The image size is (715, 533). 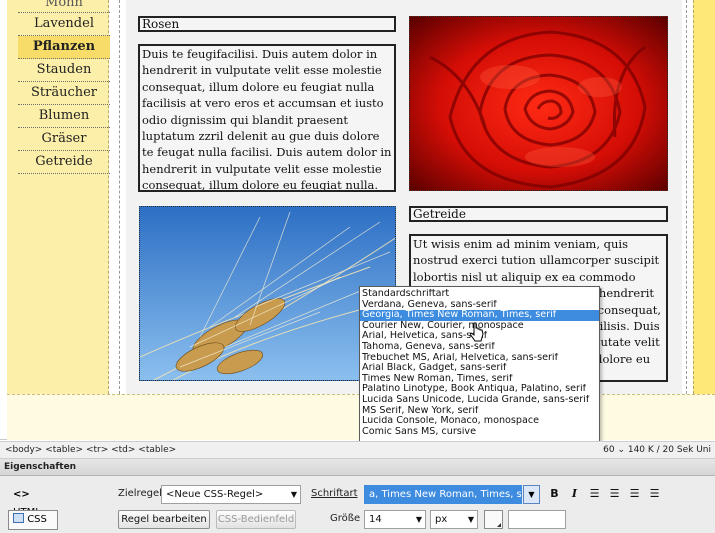 I want to click on rose-picture, so click(x=538, y=103).